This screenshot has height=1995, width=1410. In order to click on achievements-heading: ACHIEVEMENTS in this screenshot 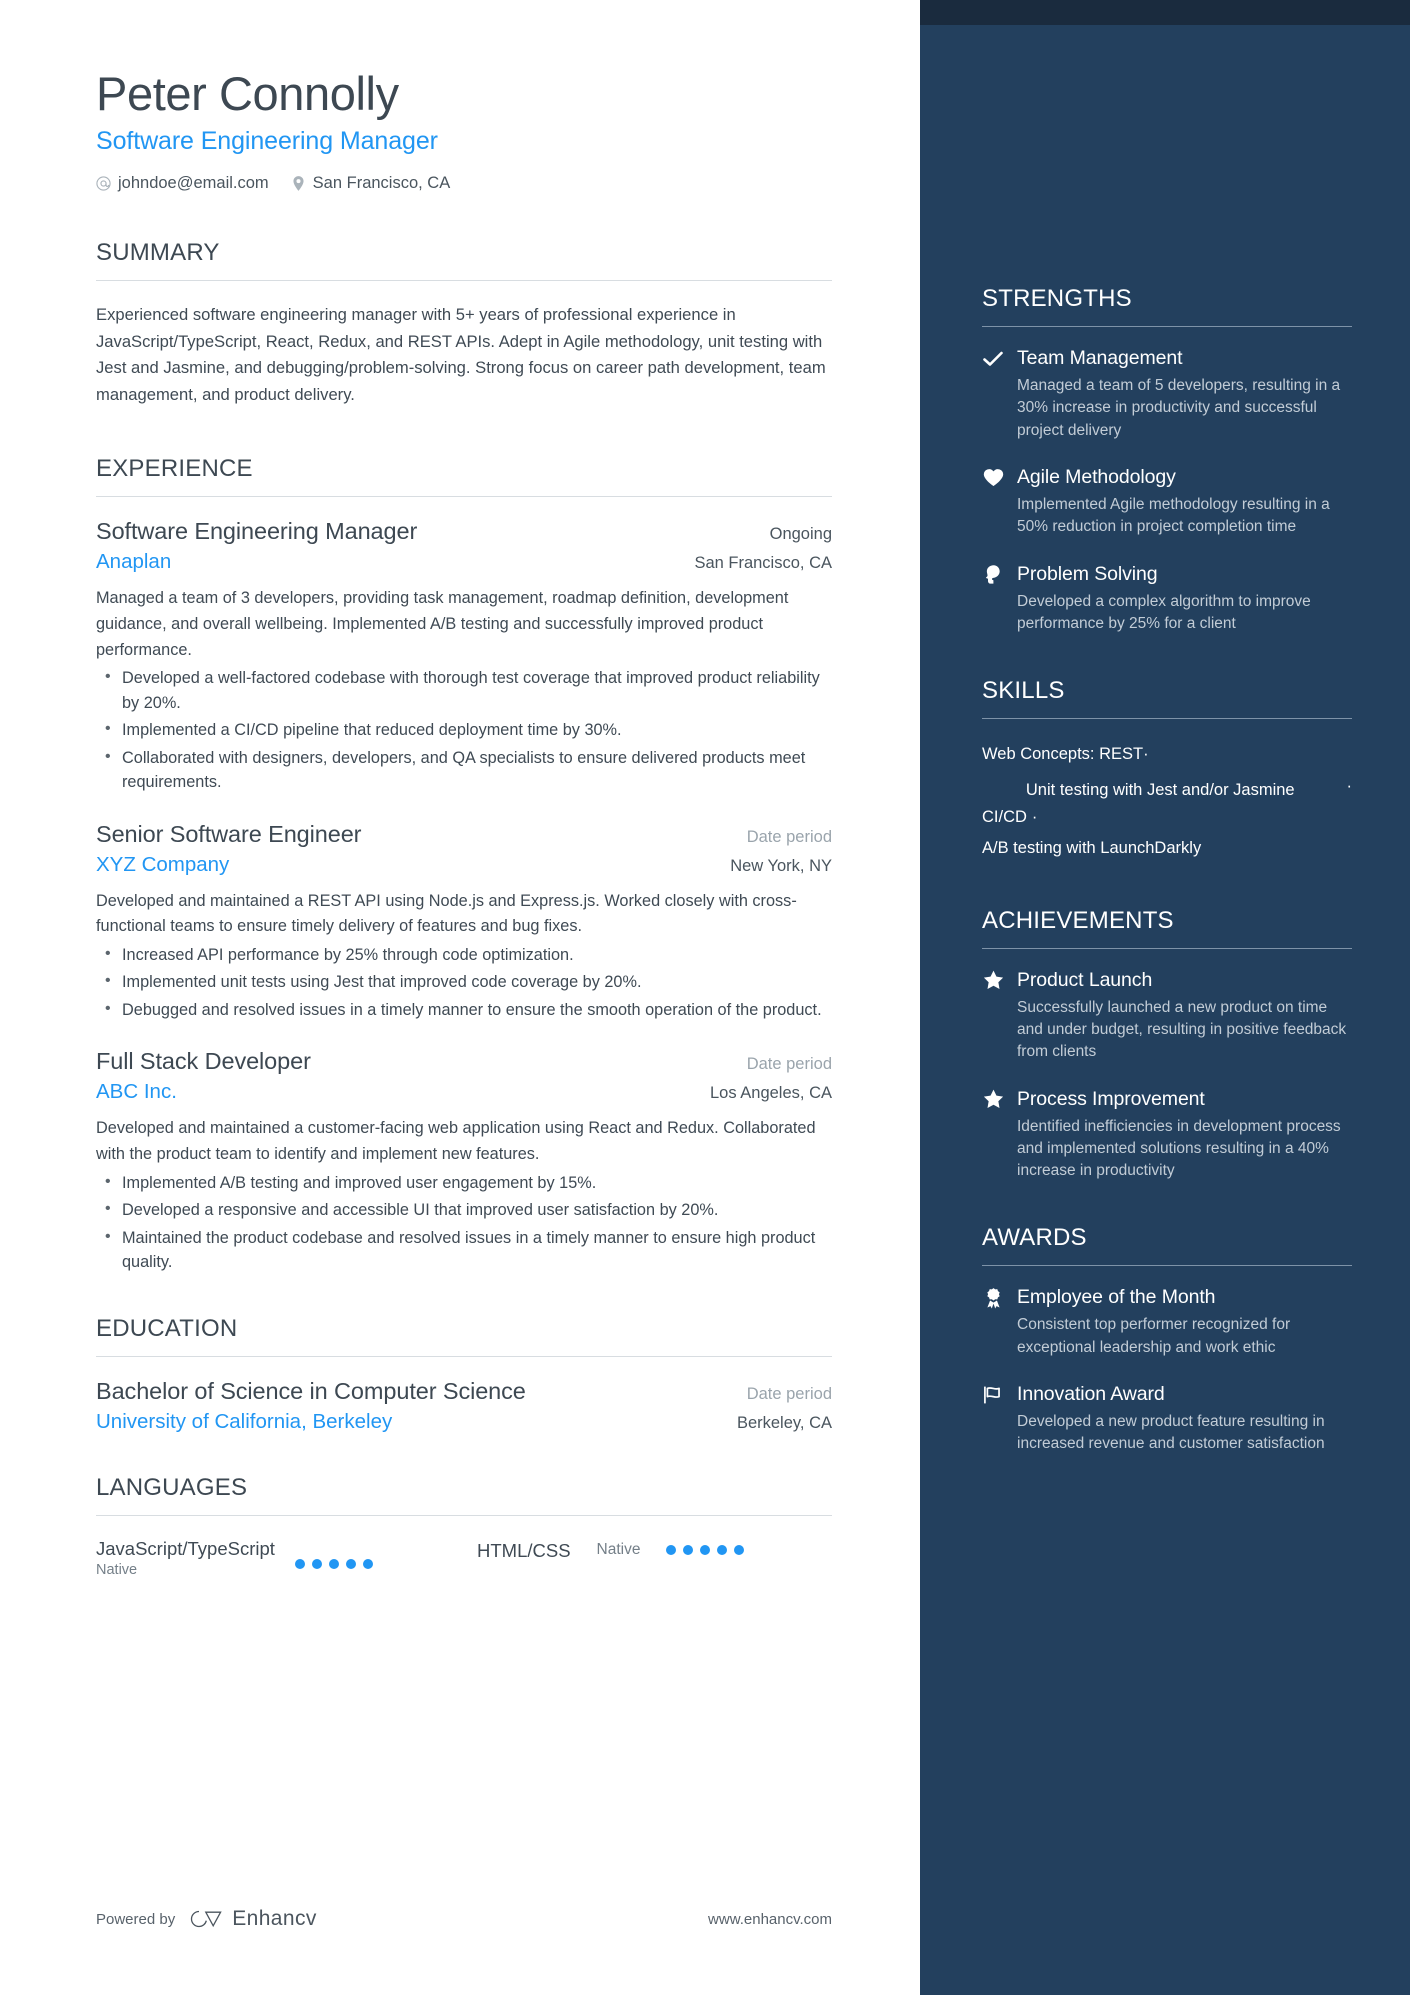, I will do `click(1078, 920)`.